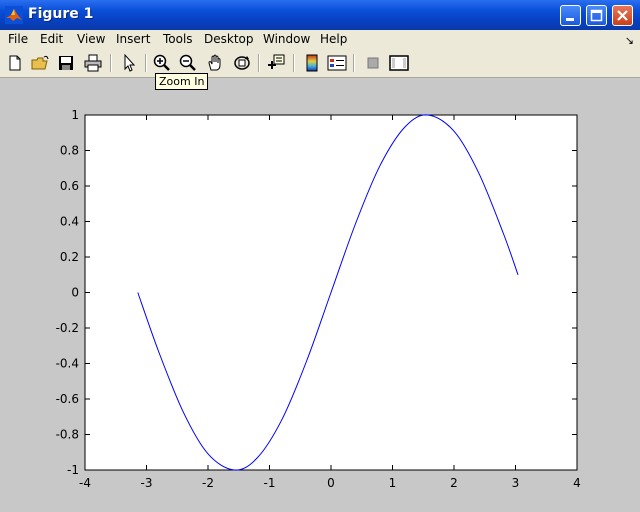 Image resolution: width=640 pixels, height=512 pixels. I want to click on y-tick-label: -0.8, so click(67, 435).